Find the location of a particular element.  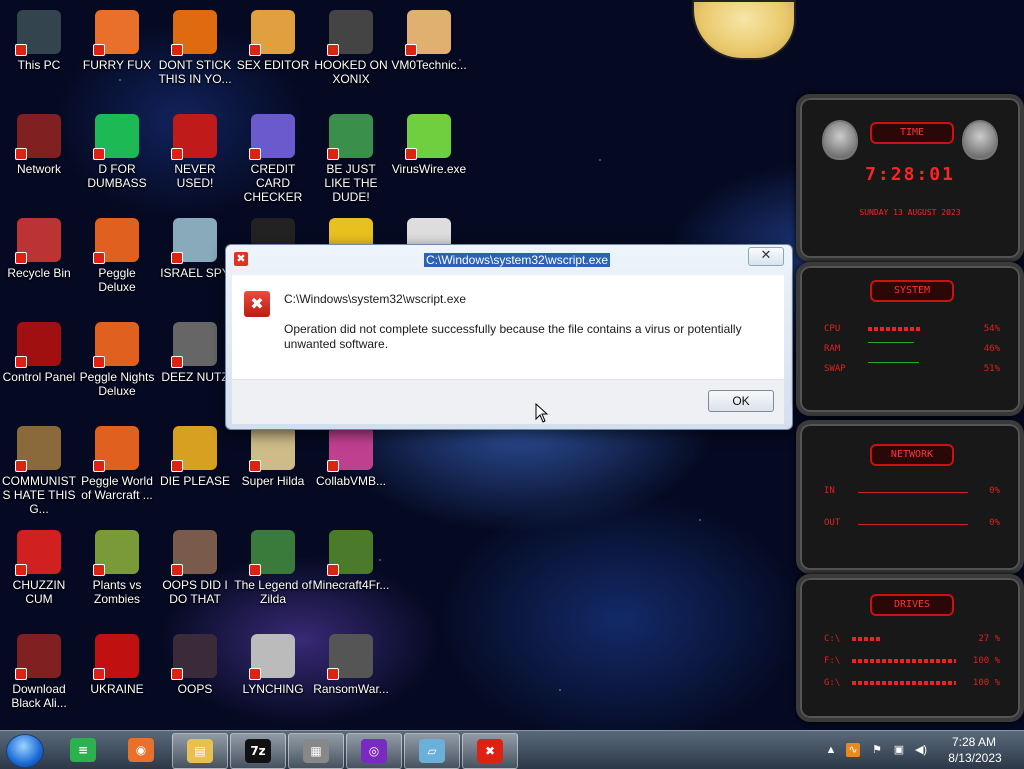

desktop-icon: This PC is located at coordinates (39, 56).